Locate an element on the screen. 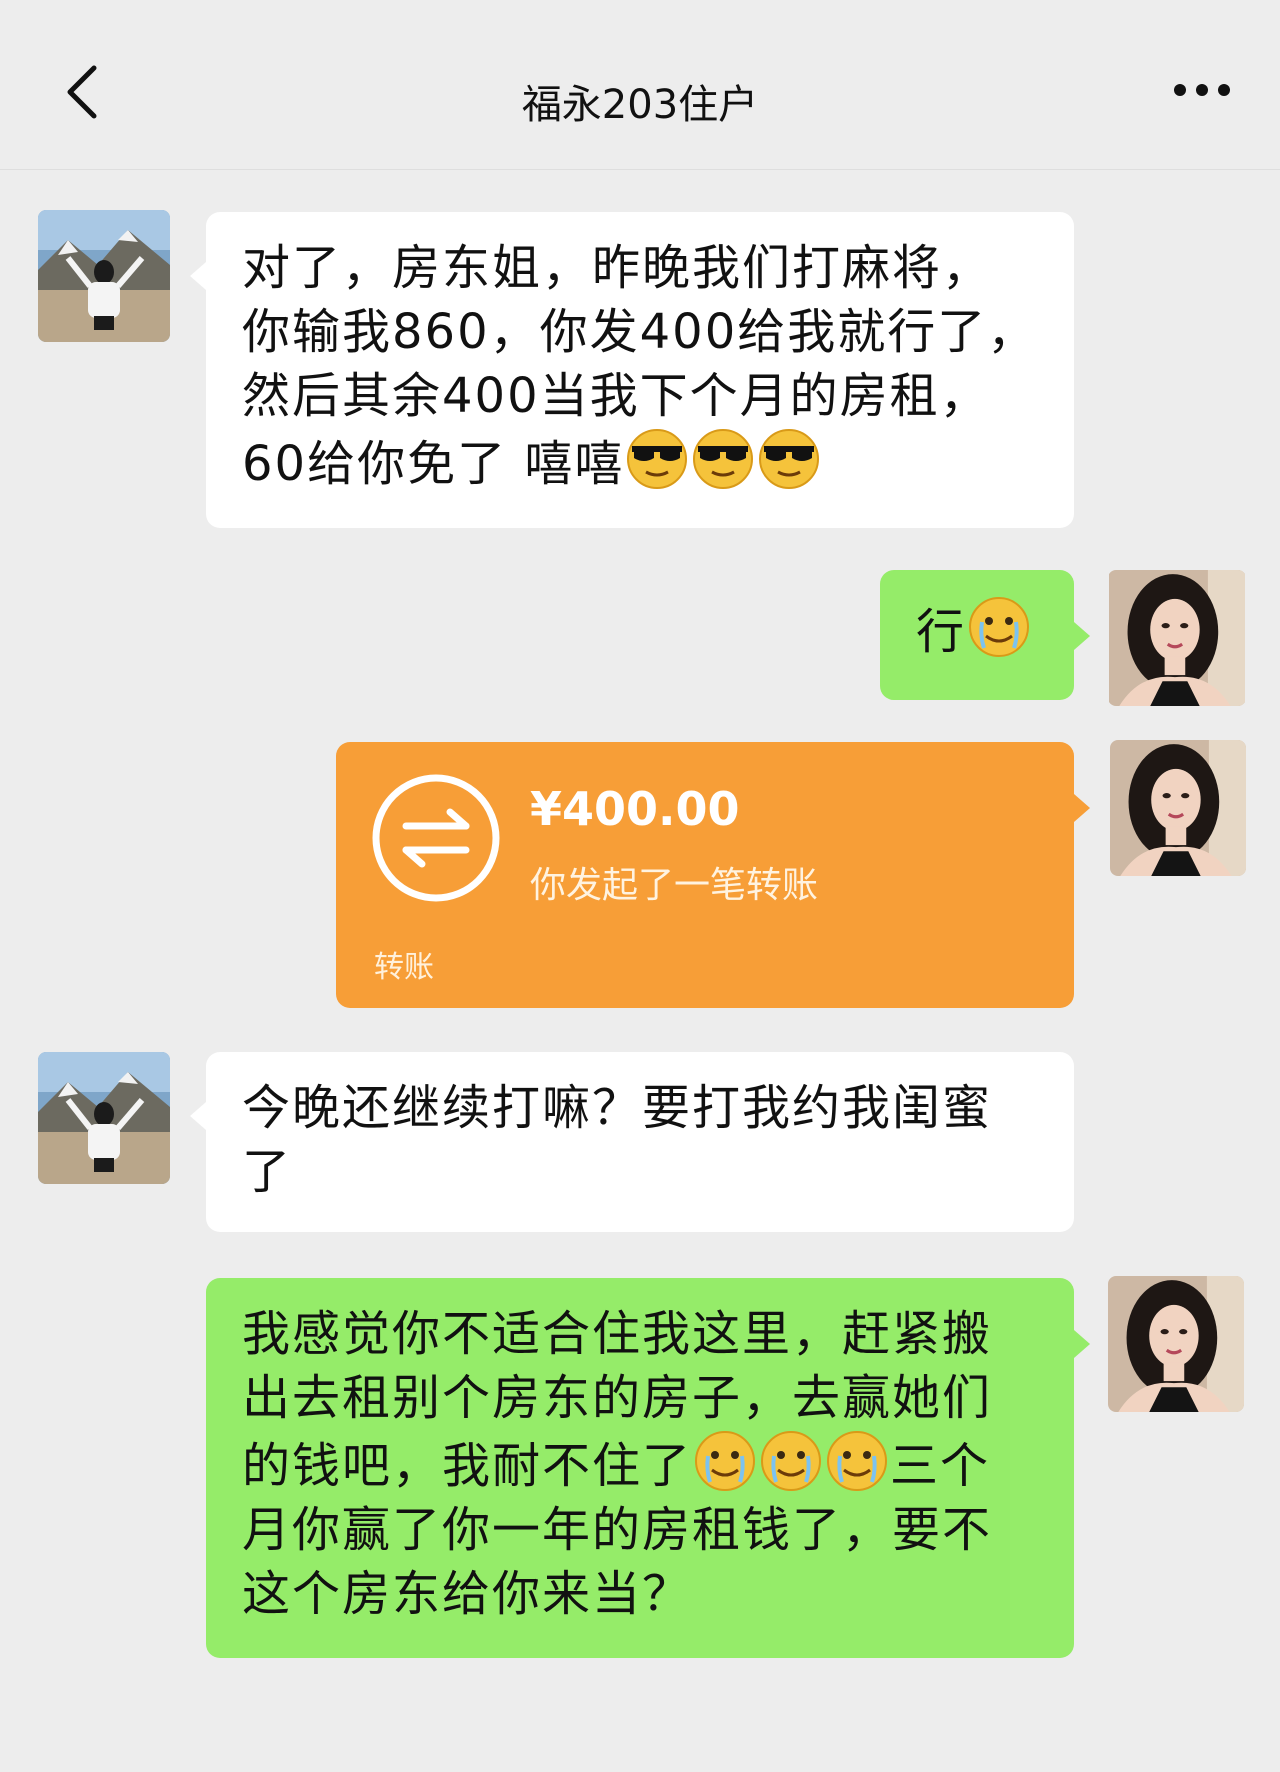 This screenshot has height=1772, width=1280. chat-header: 福永203住户 is located at coordinates (640, 85).